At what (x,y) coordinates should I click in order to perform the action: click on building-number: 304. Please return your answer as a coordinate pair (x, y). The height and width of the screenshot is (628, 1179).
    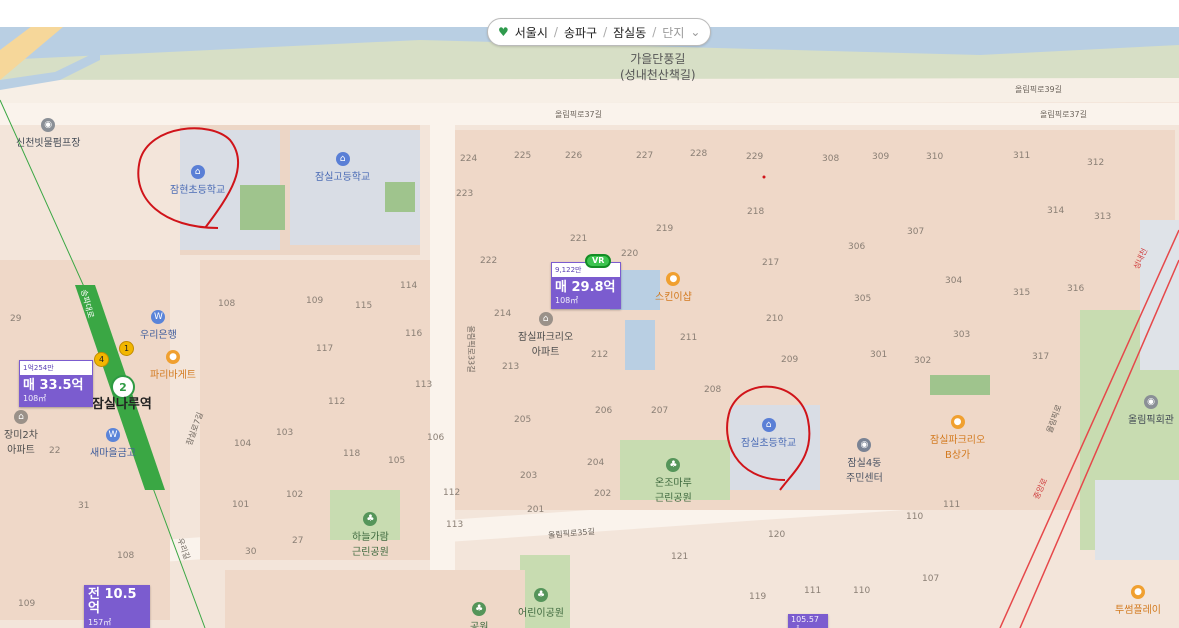
    Looking at the image, I should click on (954, 281).